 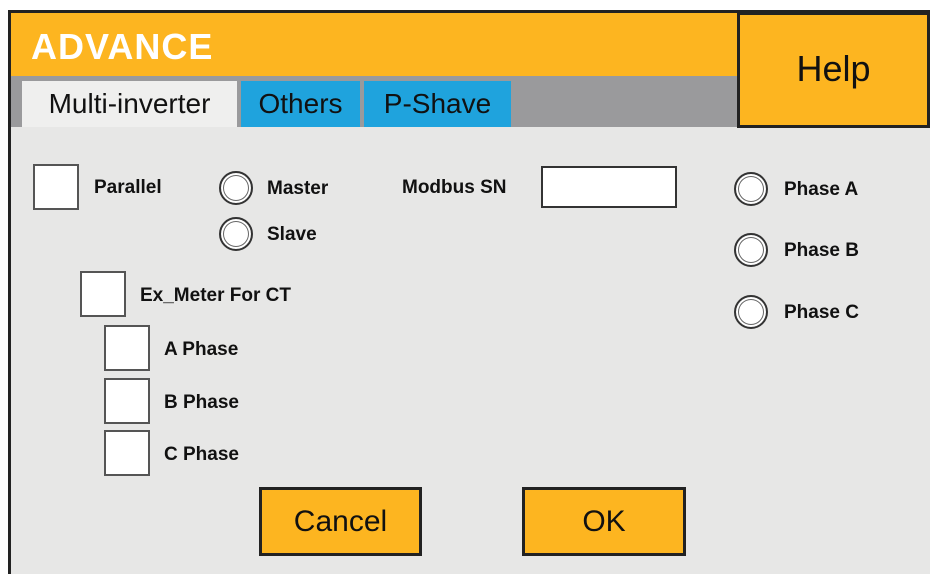 I want to click on tab-multi-inverter: Multi-inverter, so click(x=129, y=104).